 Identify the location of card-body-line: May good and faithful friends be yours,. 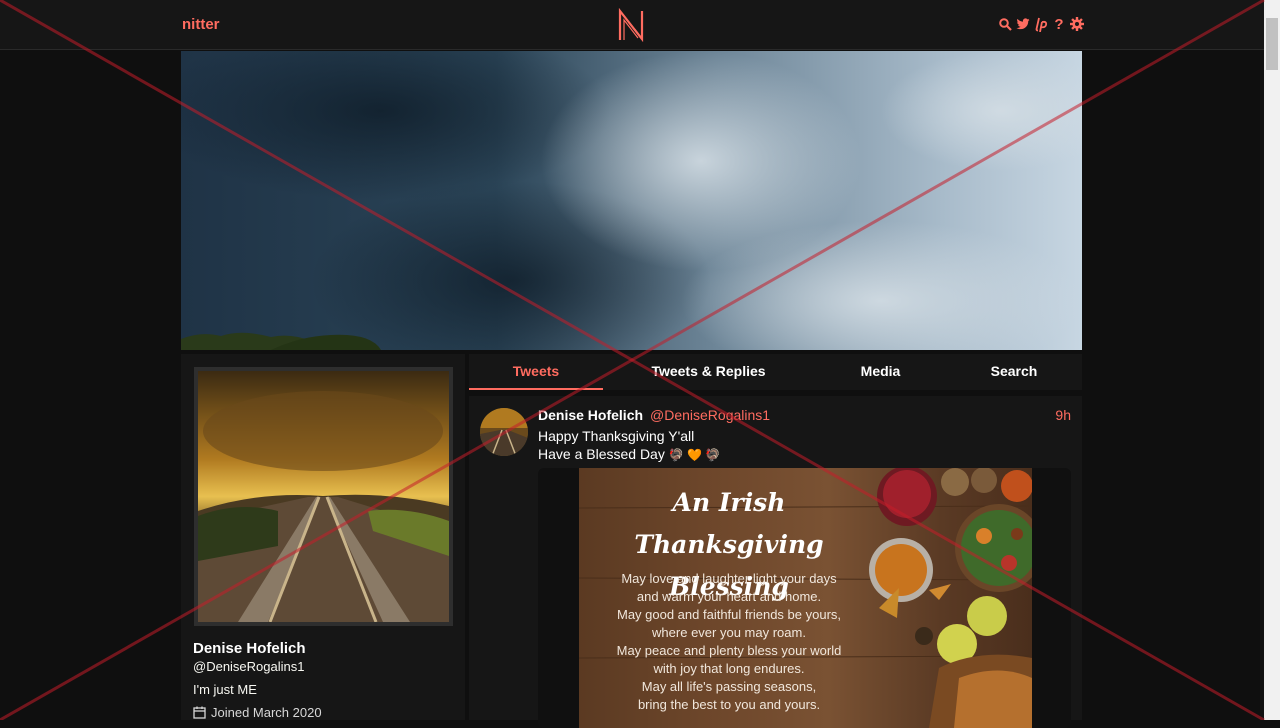
(729, 614).